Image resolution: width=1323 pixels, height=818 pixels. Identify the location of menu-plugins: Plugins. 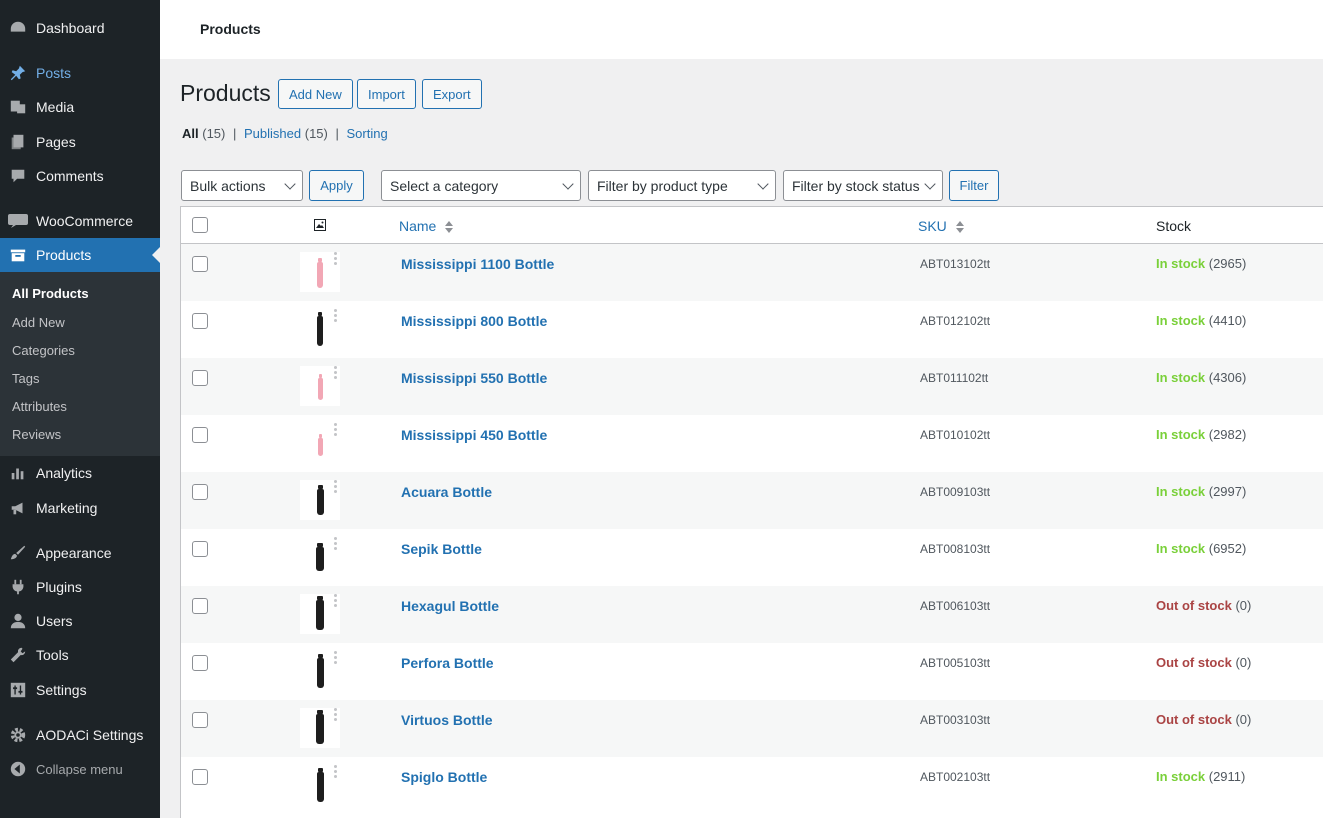
(80, 587).